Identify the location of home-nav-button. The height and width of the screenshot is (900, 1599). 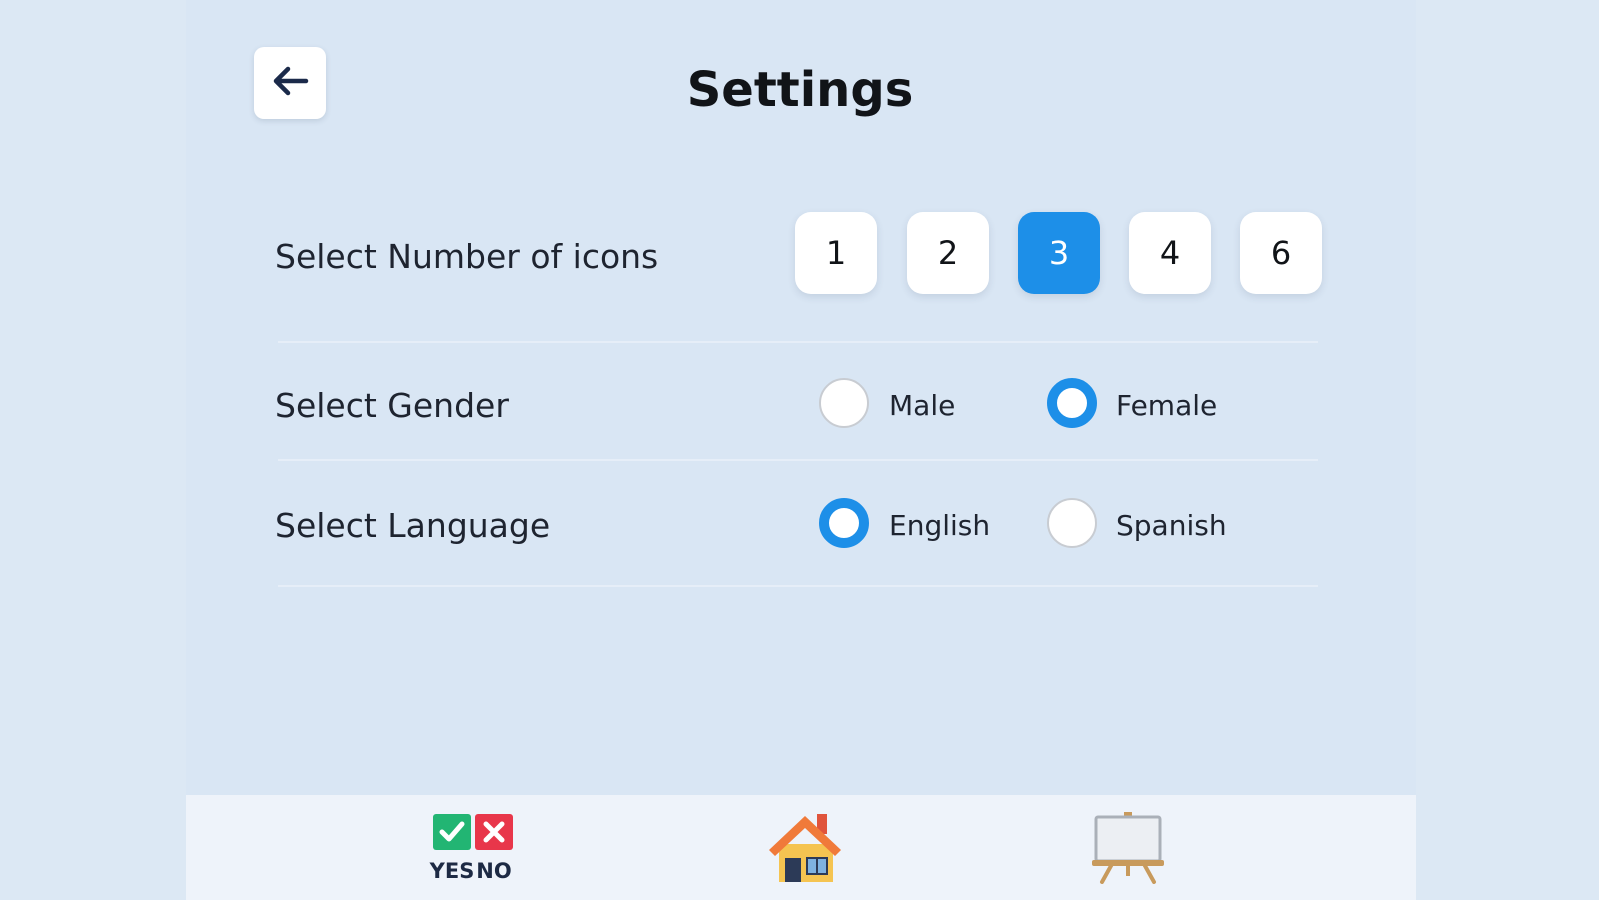
(805, 850).